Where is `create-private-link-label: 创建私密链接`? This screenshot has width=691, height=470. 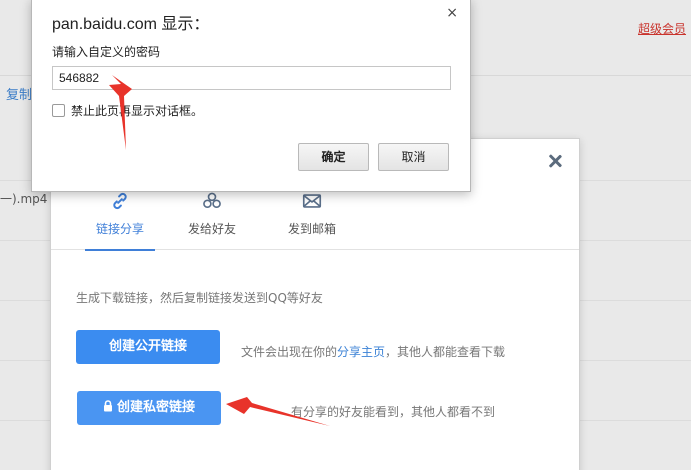
create-private-link-label: 创建私密链接 is located at coordinates (155, 407).